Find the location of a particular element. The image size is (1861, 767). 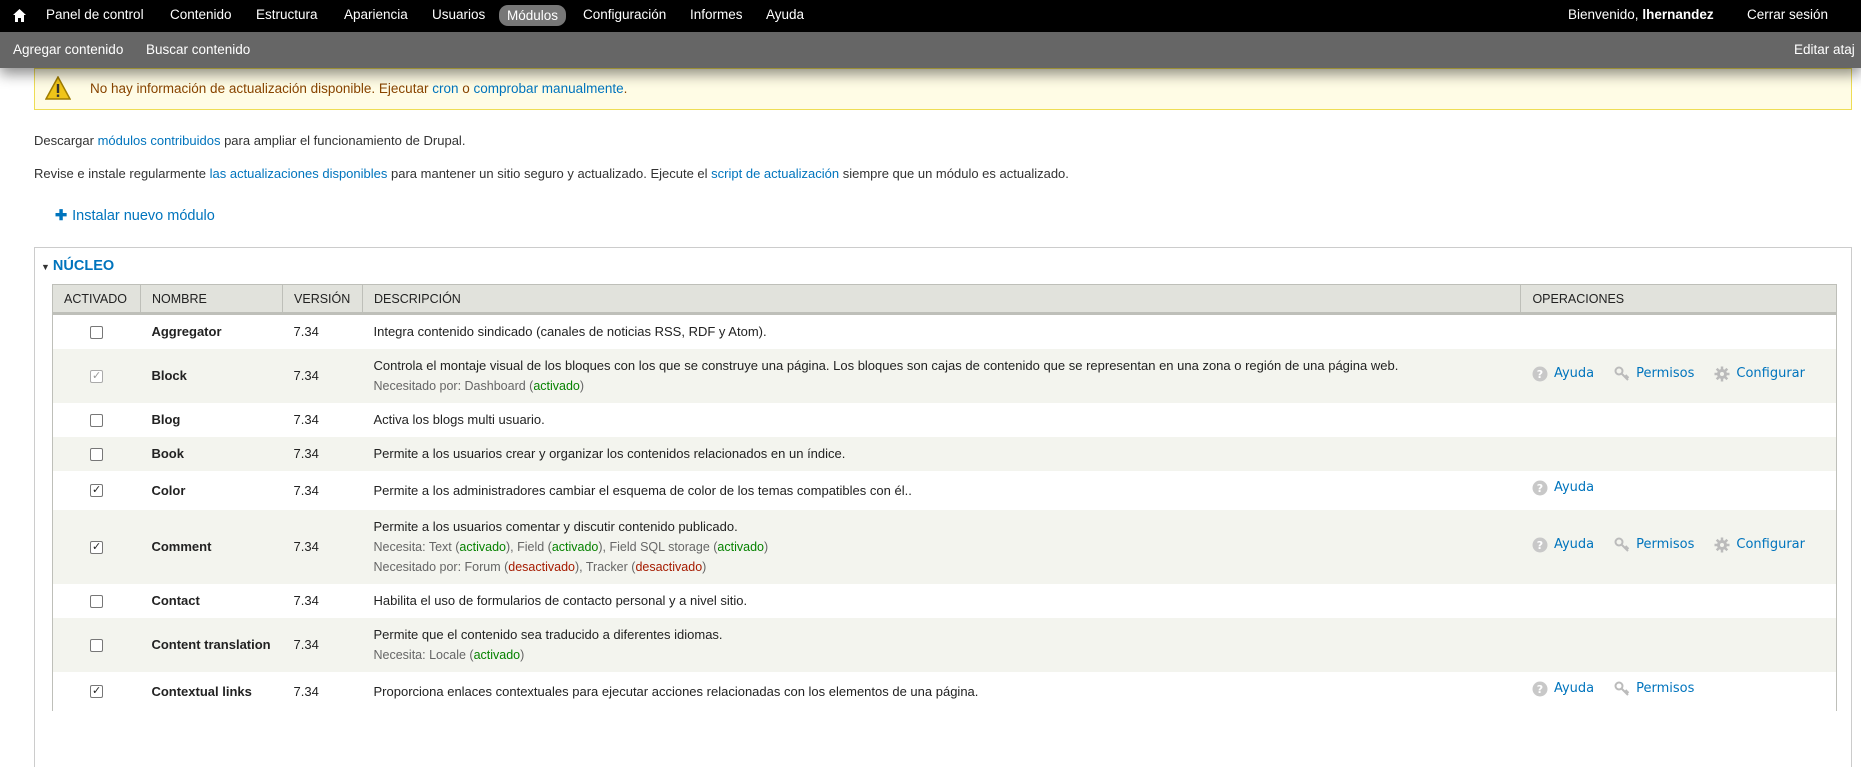

dependency-status: activado is located at coordinates (556, 386).